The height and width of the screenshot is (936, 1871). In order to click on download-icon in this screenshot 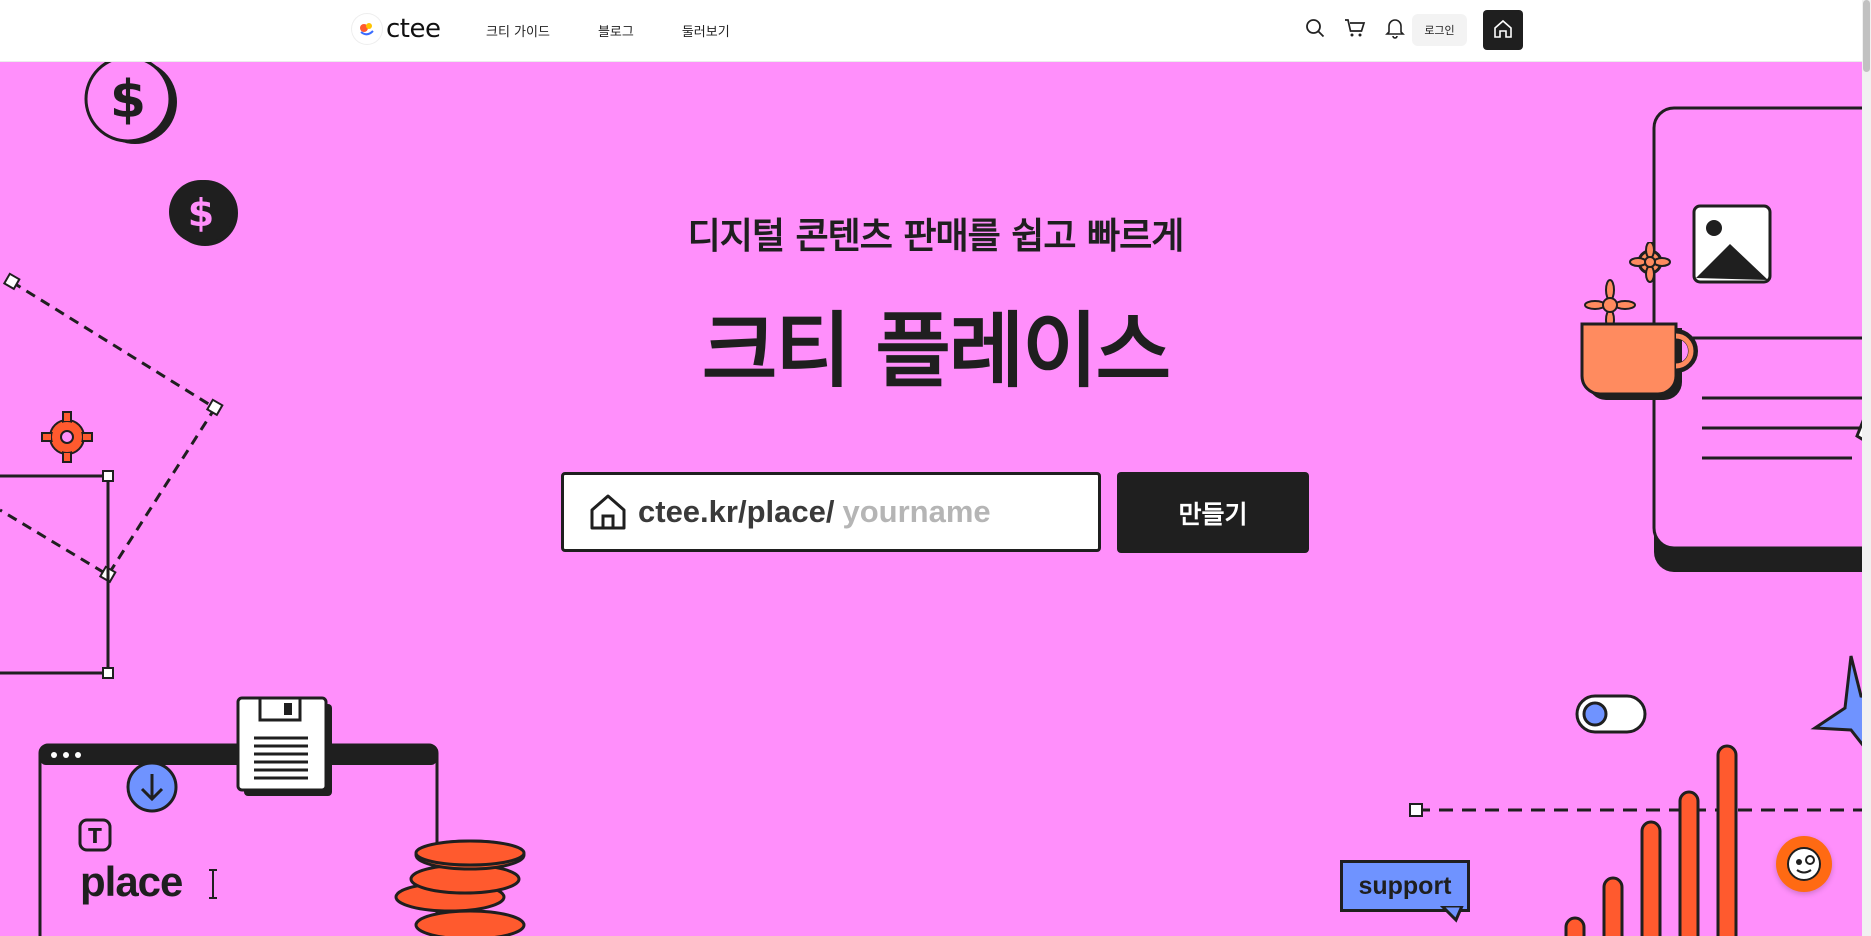, I will do `click(152, 787)`.